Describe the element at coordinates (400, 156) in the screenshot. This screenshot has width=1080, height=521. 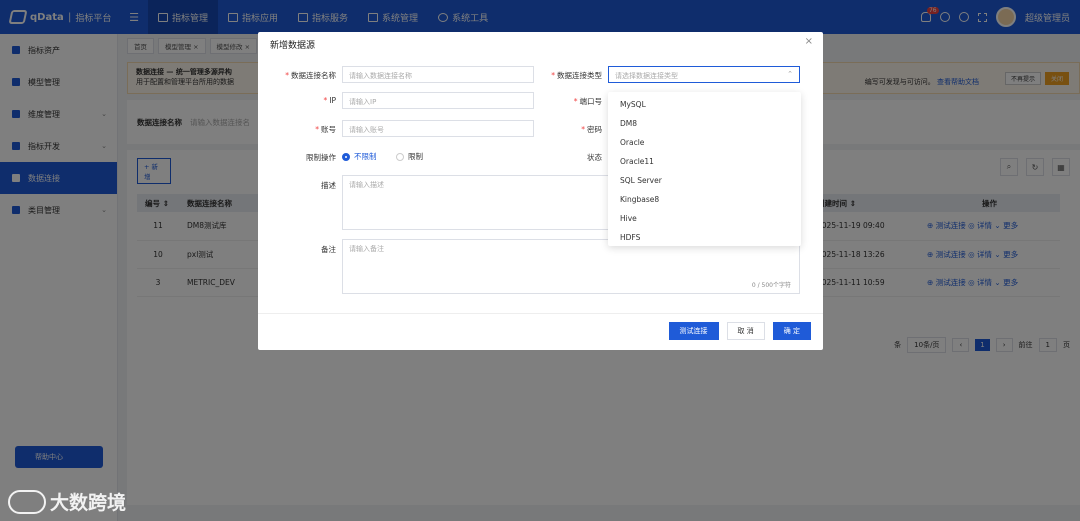
I see `radio-unchecked-icon` at that location.